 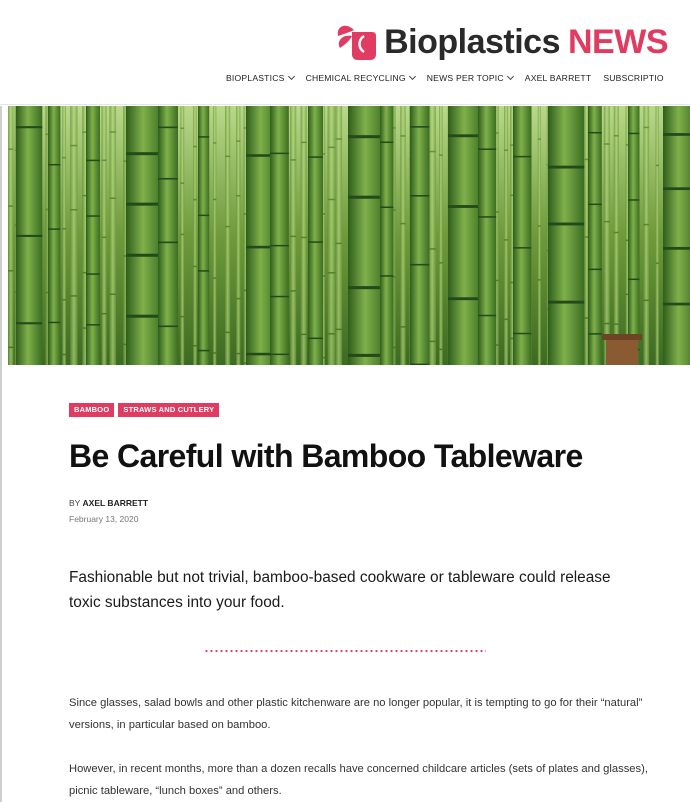 What do you see at coordinates (345, 104) in the screenshot?
I see `header-divider` at bounding box center [345, 104].